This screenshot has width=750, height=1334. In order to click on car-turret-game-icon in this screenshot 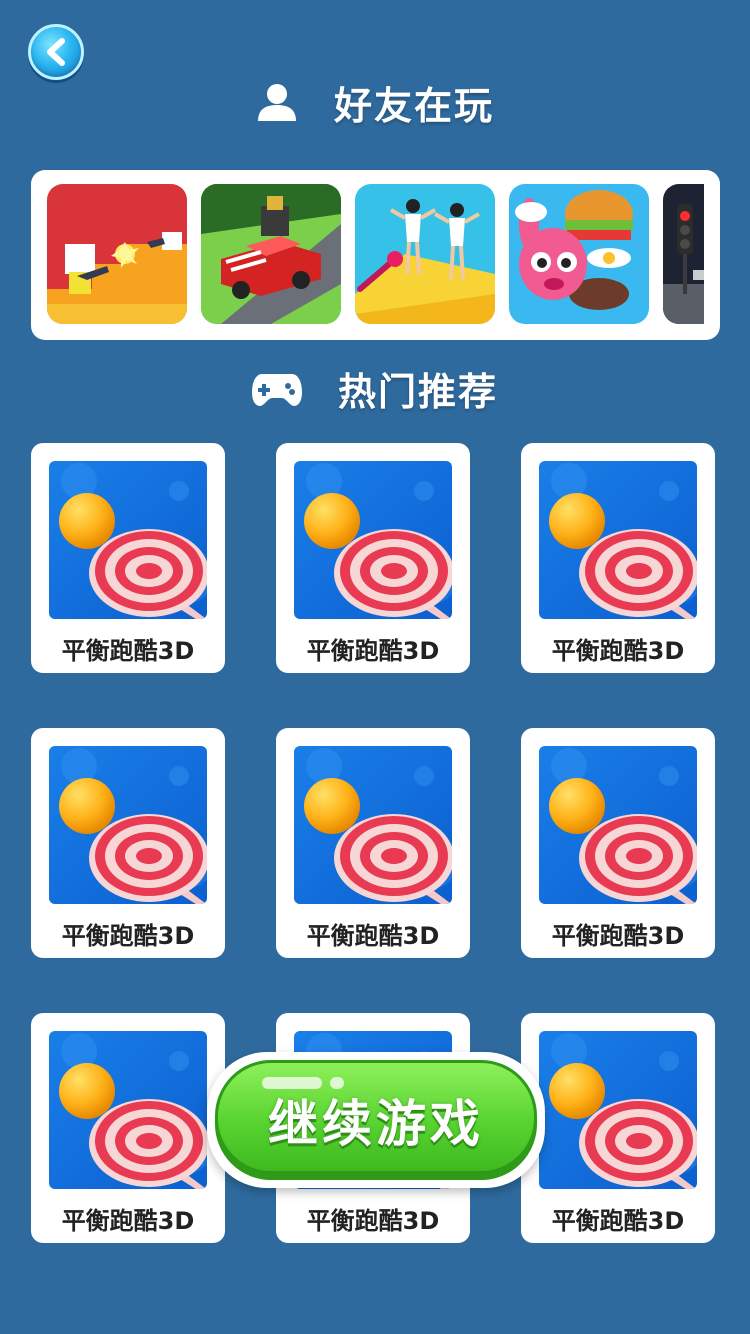, I will do `click(271, 254)`.